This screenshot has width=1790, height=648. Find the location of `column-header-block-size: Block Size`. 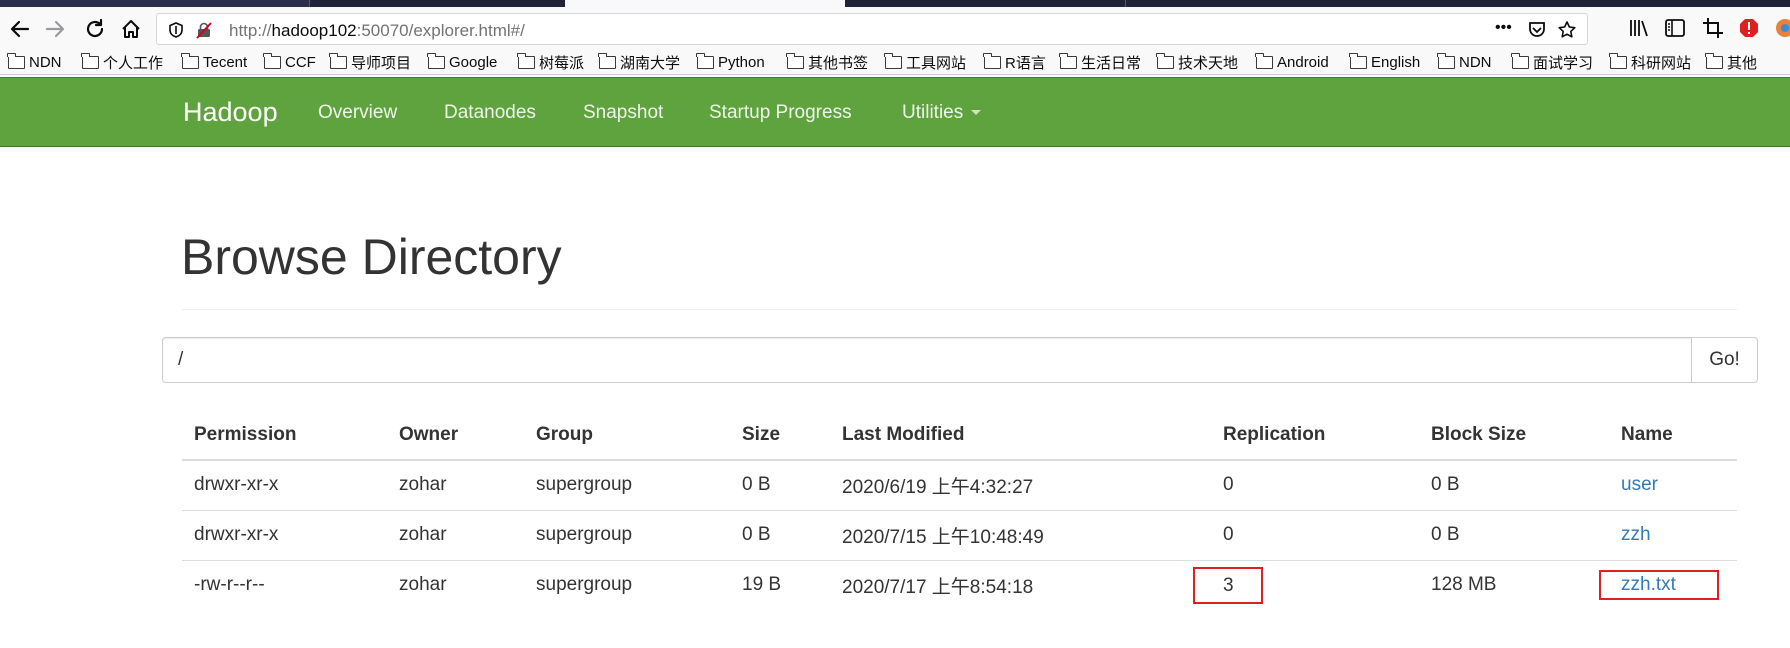

column-header-block-size: Block Size is located at coordinates (1514, 435).